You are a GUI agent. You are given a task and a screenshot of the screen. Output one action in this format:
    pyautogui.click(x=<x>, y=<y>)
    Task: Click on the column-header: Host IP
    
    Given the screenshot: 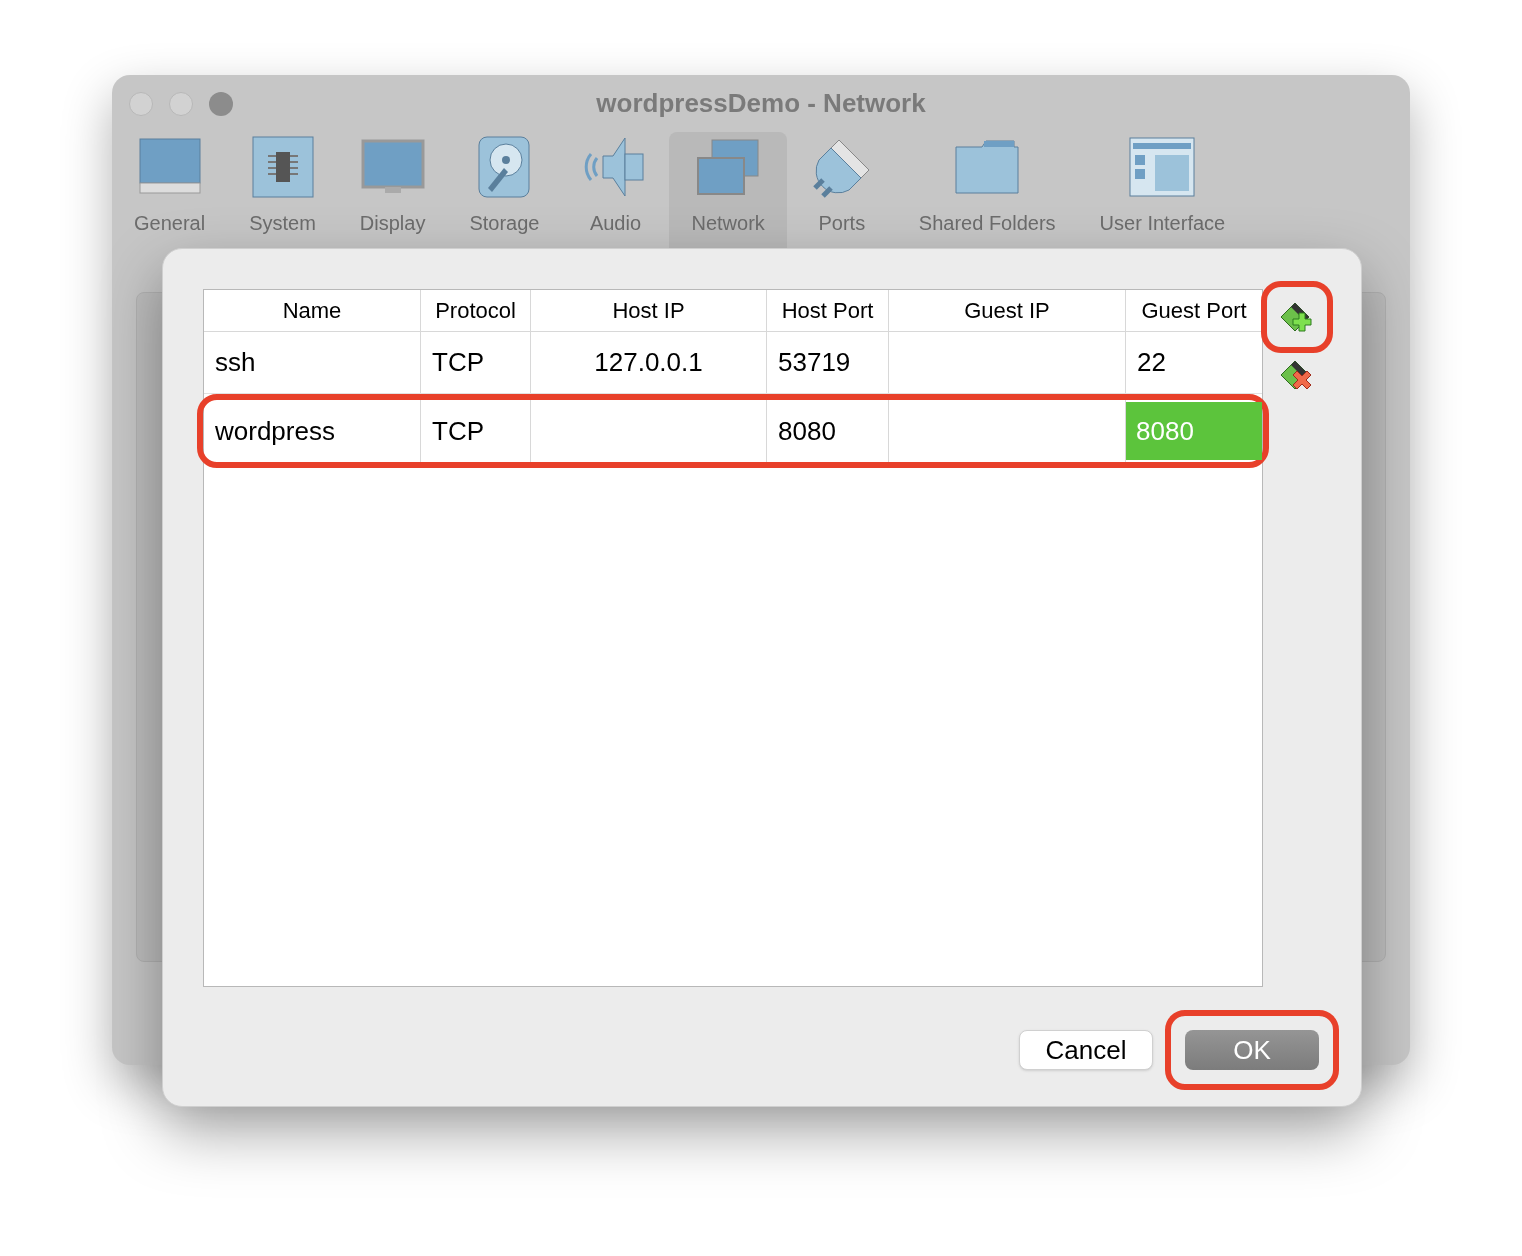 What is the action you would take?
    pyautogui.click(x=649, y=310)
    